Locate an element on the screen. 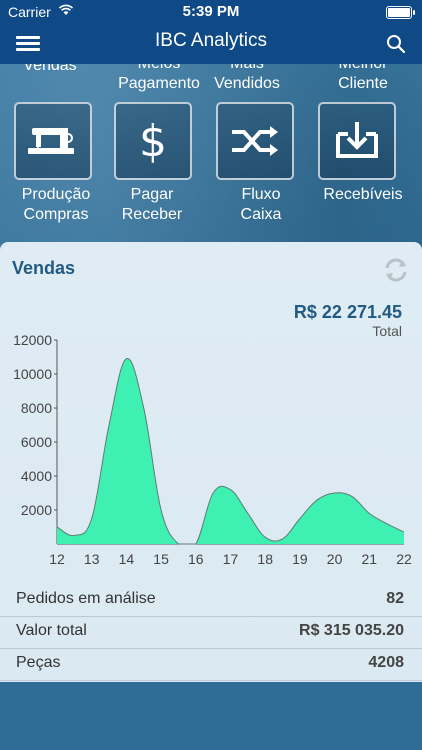 Image resolution: width=422 pixels, height=750 pixels. x-tick-label: 22 is located at coordinates (404, 559).